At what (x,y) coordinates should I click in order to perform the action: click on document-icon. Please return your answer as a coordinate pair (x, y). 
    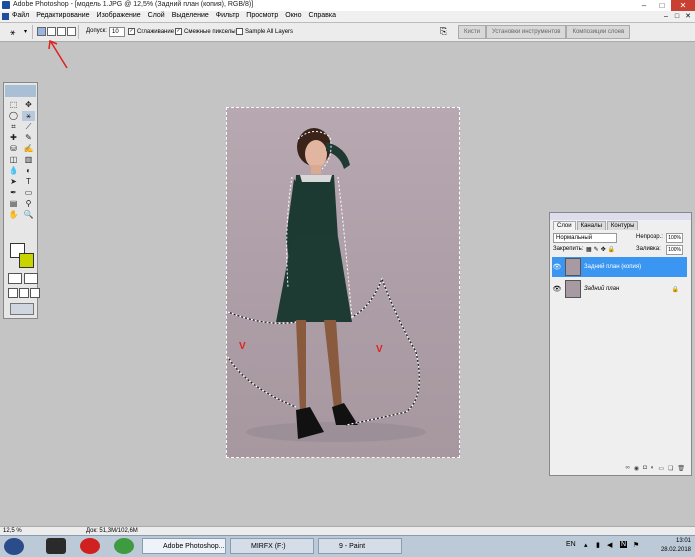
    Looking at the image, I should click on (5, 16).